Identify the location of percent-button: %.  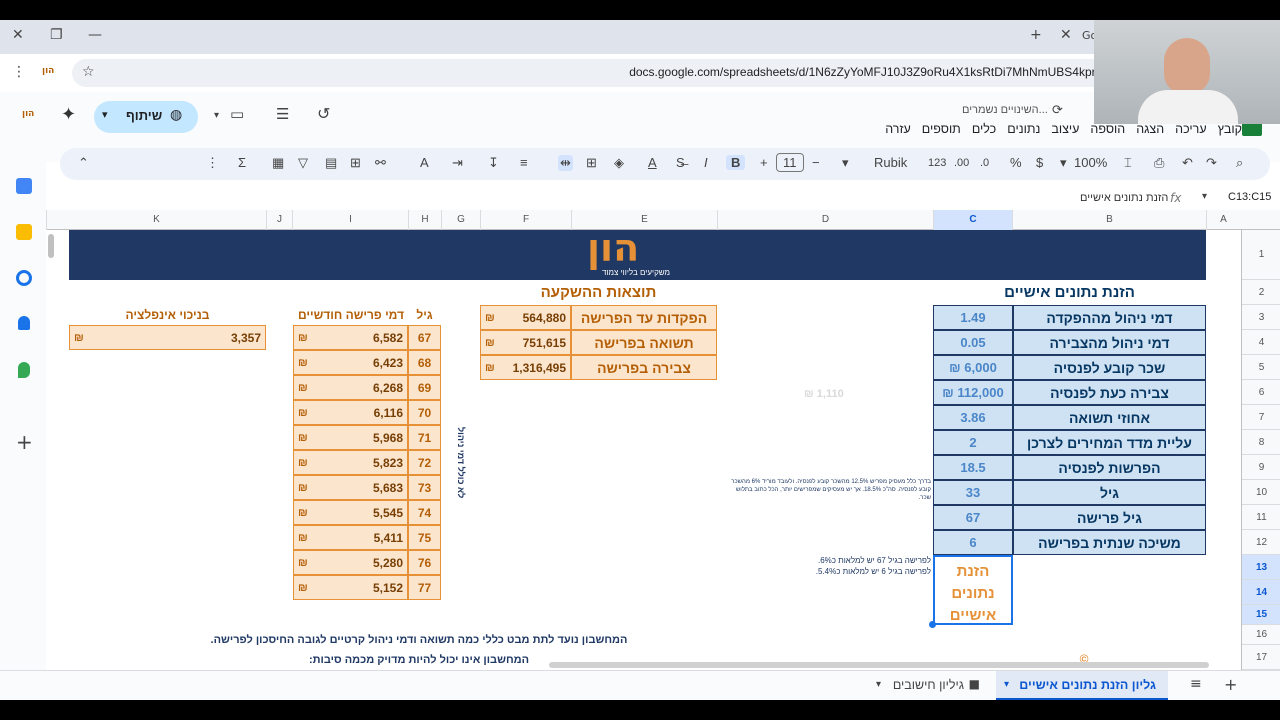
(1016, 162).